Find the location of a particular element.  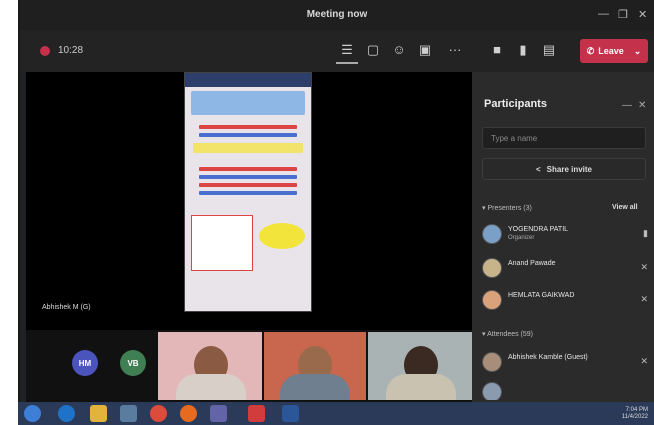

pdf-icon is located at coordinates (256, 413).